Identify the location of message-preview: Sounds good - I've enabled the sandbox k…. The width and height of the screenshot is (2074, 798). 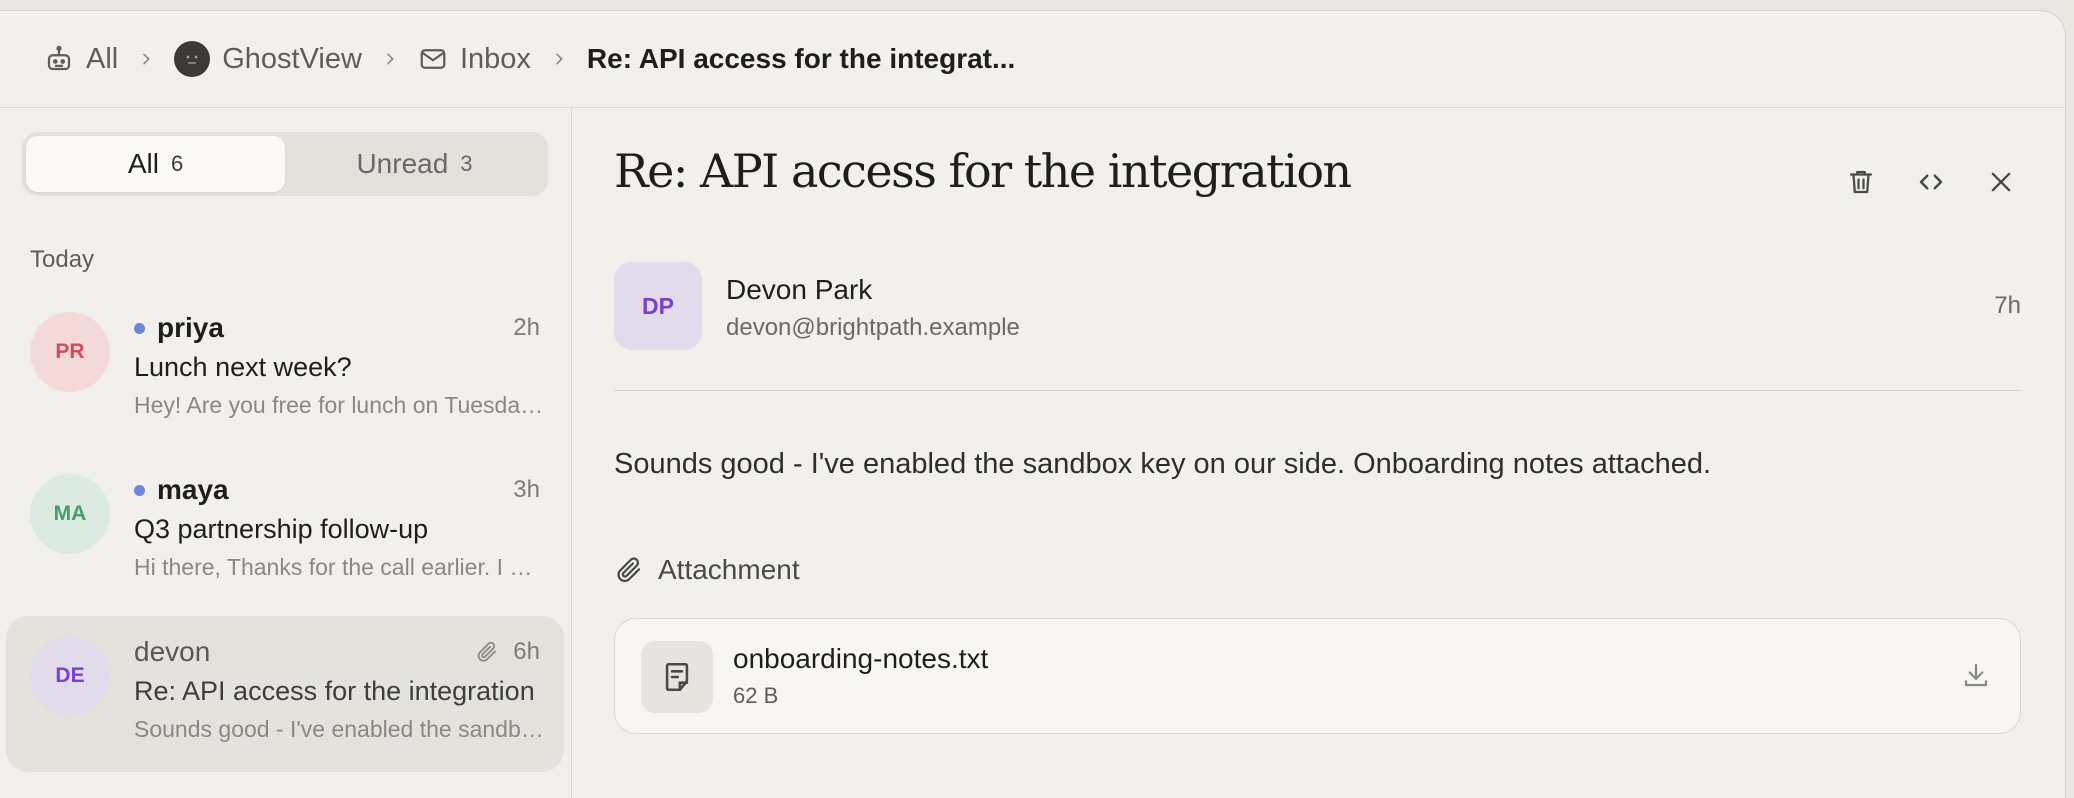
(339, 729).